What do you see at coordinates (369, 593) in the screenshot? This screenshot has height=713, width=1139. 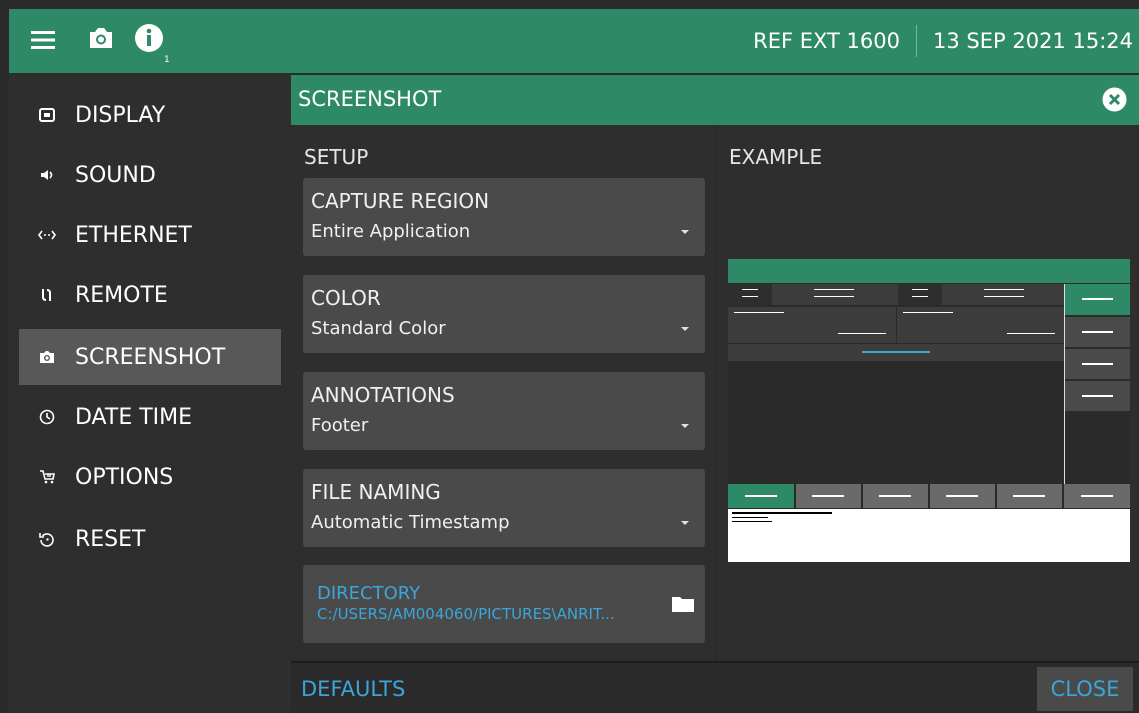 I see `directory-label: DIRECTORY` at bounding box center [369, 593].